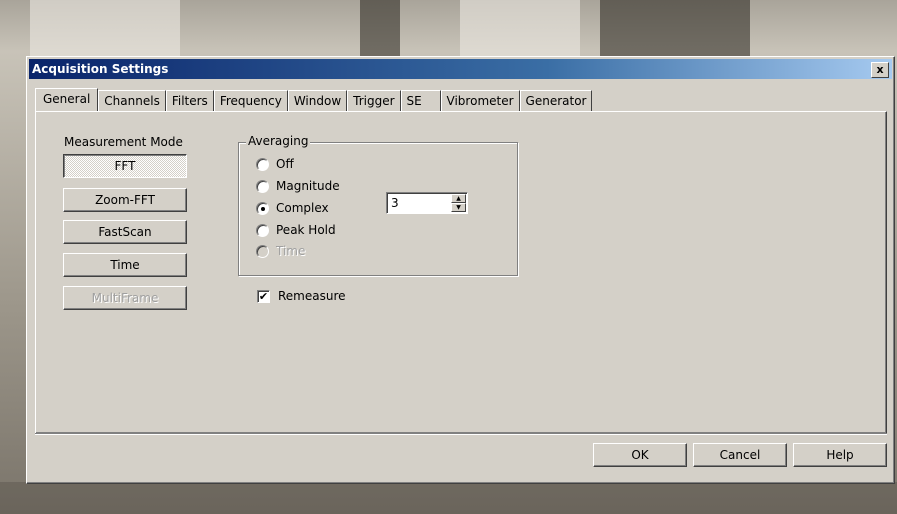 The image size is (897, 514). I want to click on arrow-up-icon: ▲, so click(458, 198).